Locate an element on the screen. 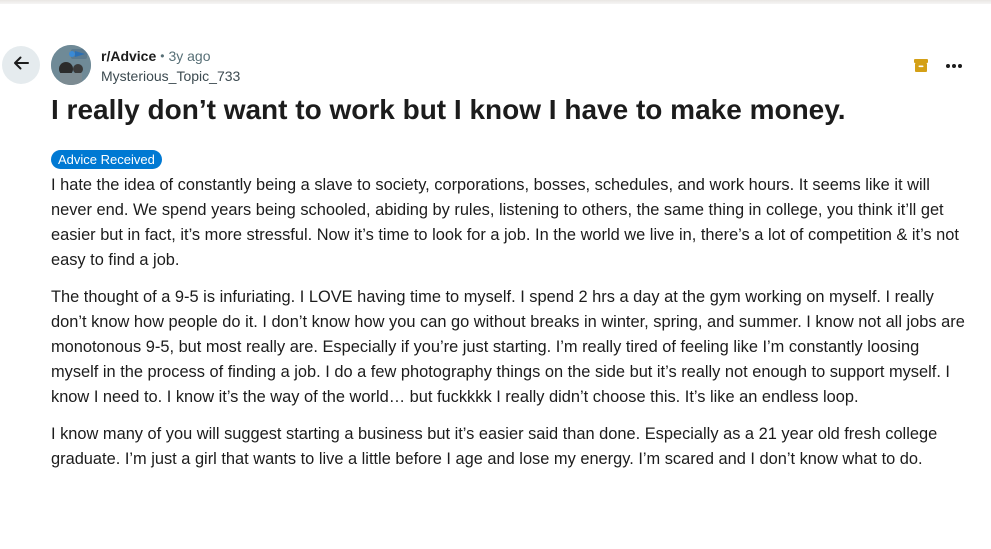 The image size is (991, 549). top-divider is located at coordinates (495, 2).